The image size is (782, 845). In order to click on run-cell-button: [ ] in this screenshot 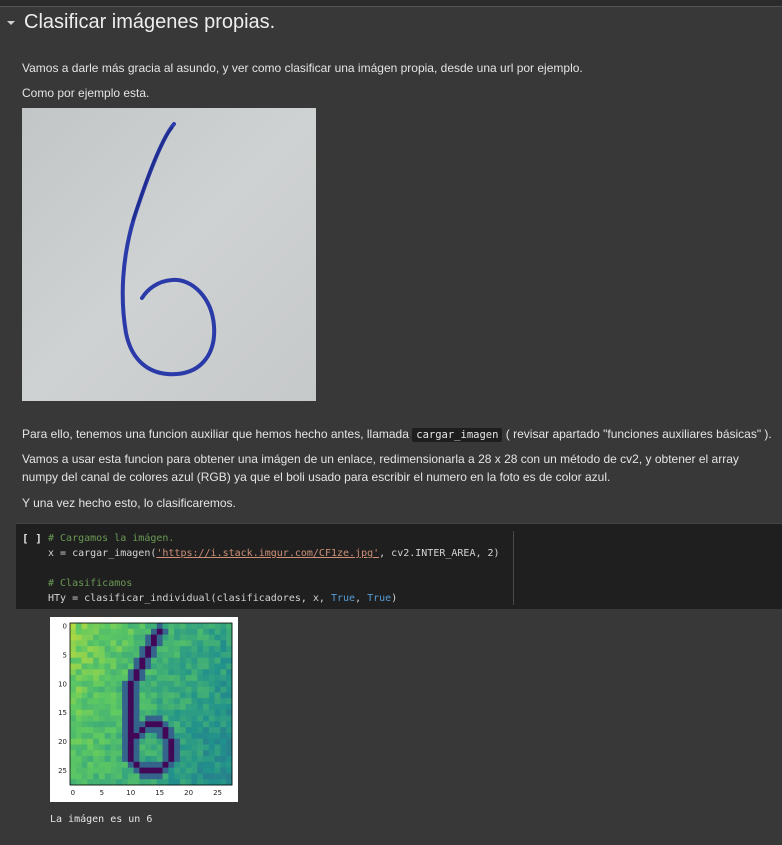, I will do `click(32, 538)`.